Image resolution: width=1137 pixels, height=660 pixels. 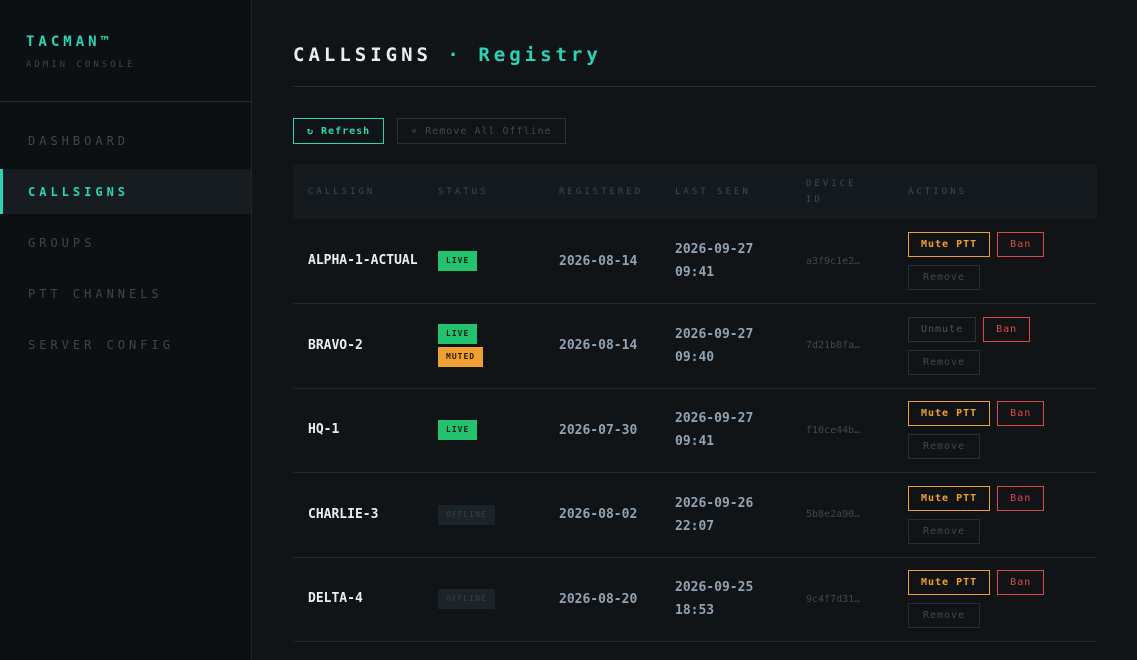 What do you see at coordinates (714, 599) in the screenshot?
I see `last-seen-date: 2026-09-25 18:53` at bounding box center [714, 599].